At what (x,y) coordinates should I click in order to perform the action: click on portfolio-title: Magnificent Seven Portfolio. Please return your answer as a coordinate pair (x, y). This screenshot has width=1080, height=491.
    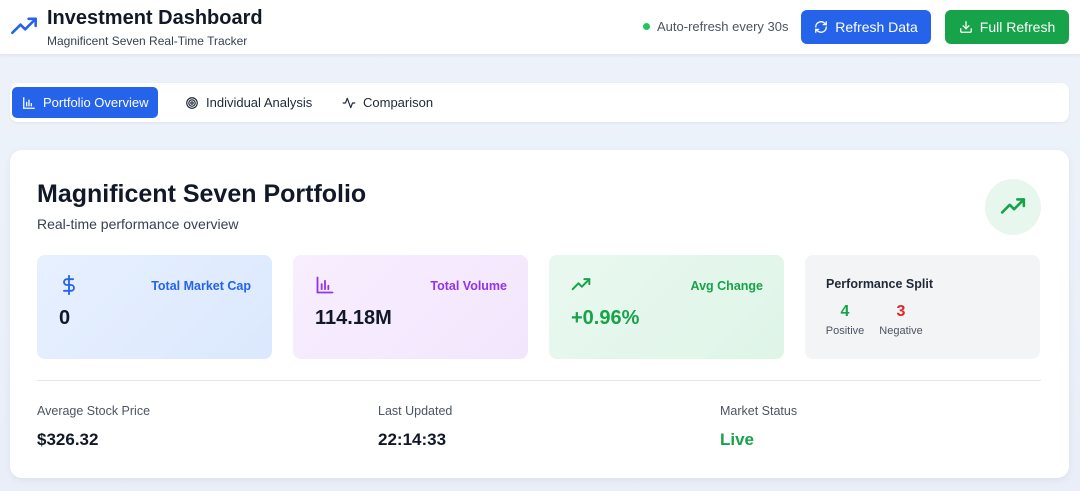
    Looking at the image, I should click on (202, 194).